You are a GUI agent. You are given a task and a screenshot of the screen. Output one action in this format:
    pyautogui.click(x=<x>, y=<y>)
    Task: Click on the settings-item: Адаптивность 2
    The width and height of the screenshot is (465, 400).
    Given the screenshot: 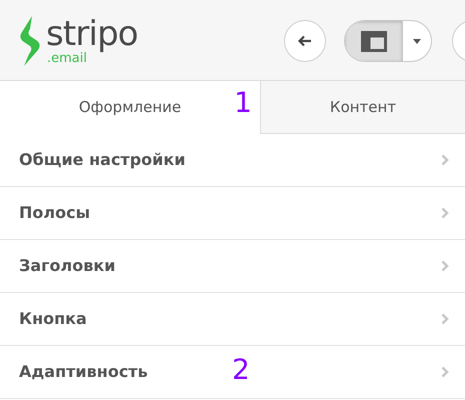 What is the action you would take?
    pyautogui.click(x=232, y=372)
    